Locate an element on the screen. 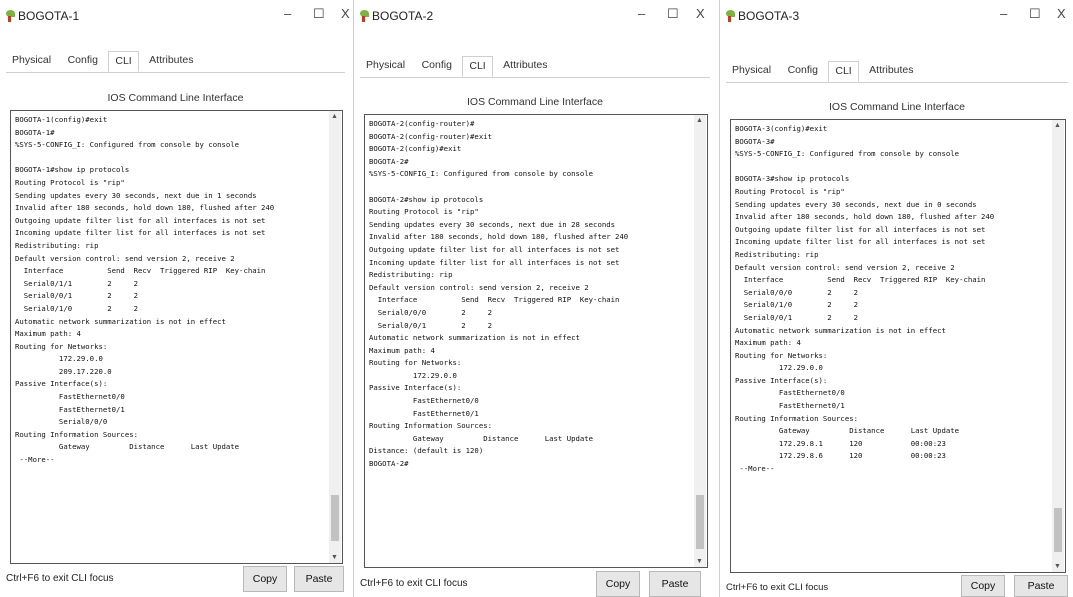  title-bar: BOGOTA-3 – ☐ X is located at coordinates (896, 16).